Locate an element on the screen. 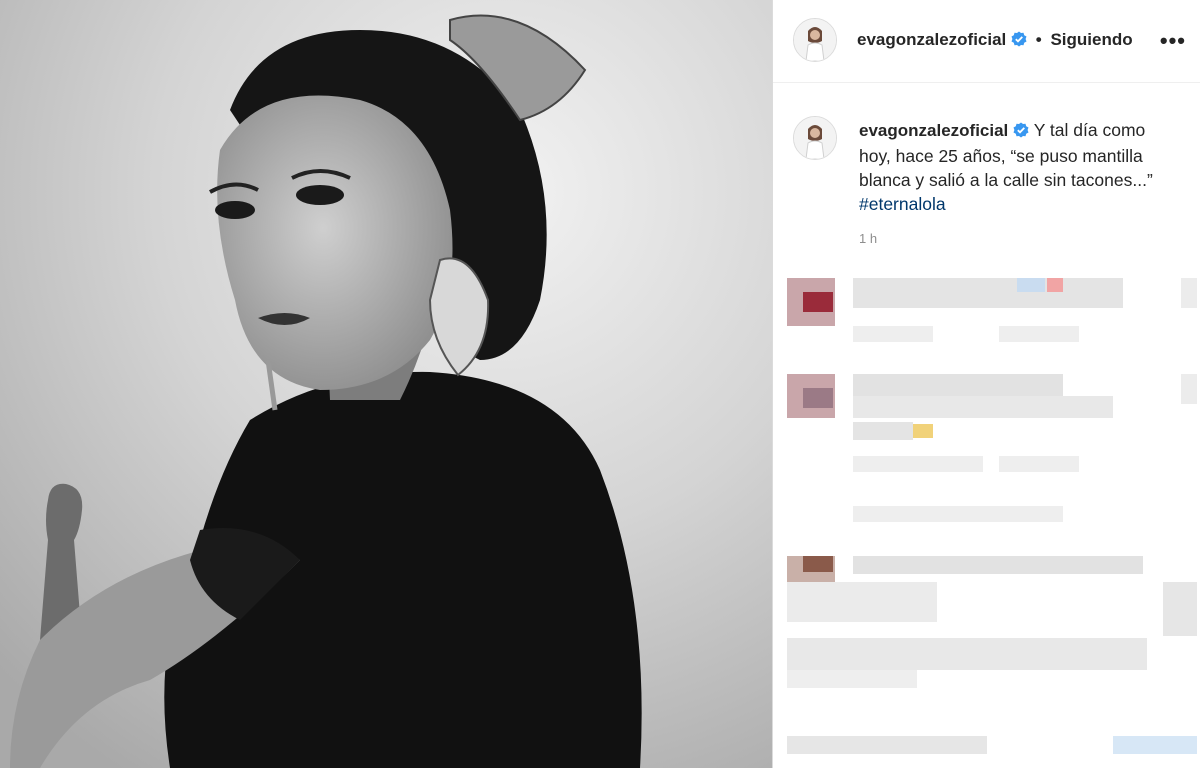  following-button: Siguiendo is located at coordinates (1091, 39).